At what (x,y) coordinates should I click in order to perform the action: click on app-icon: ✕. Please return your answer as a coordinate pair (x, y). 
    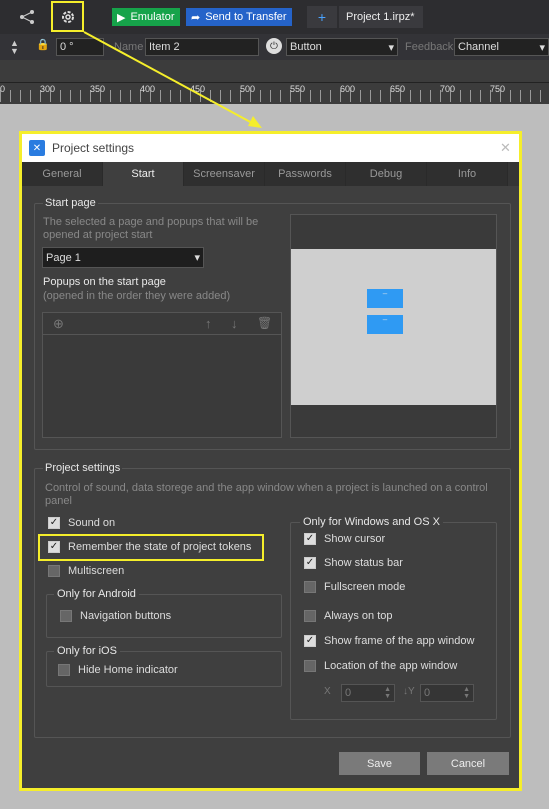
    Looking at the image, I should click on (37, 148).